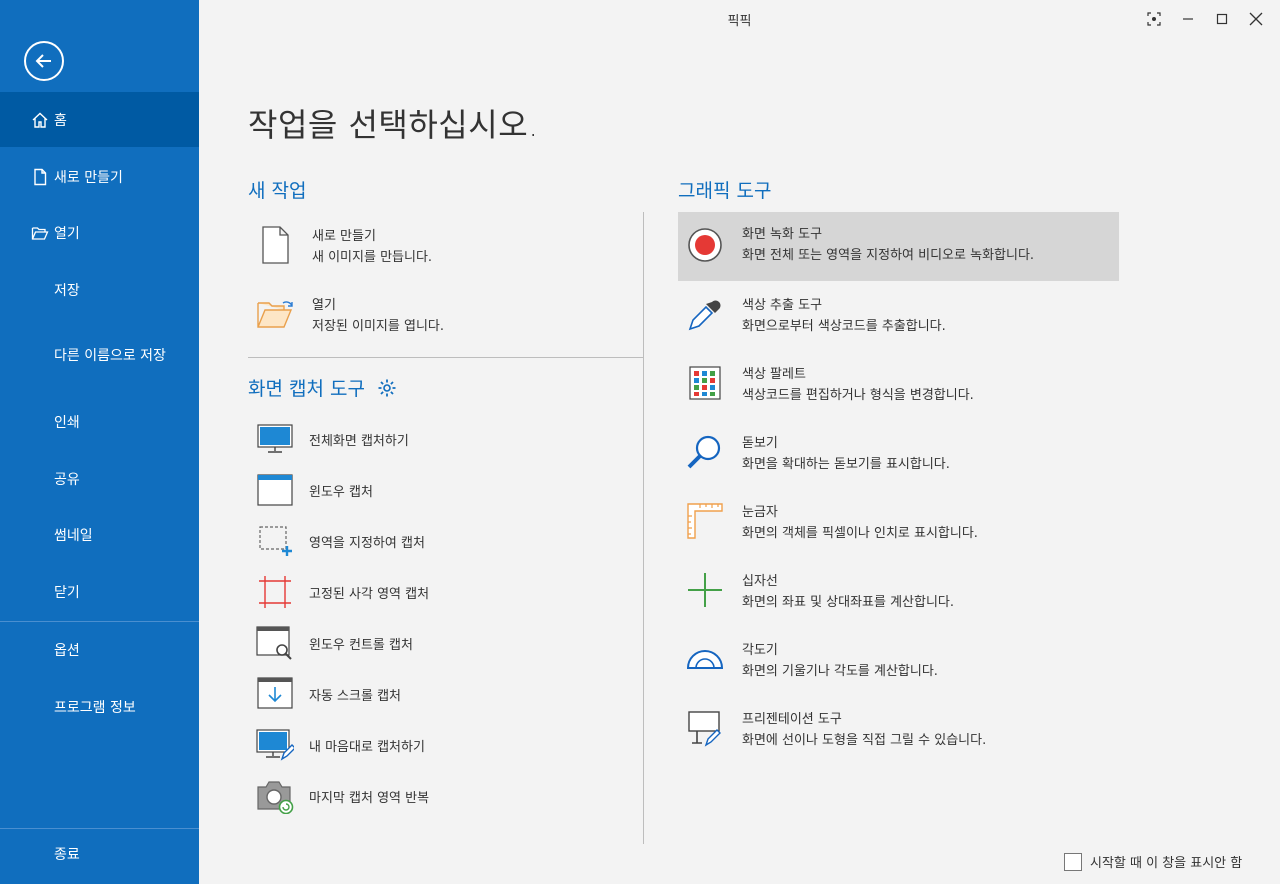 Image resolution: width=1280 pixels, height=884 pixels. What do you see at coordinates (1166, 863) in the screenshot?
I see `startup-checkbox-label: 시작할 때 이 창을 표시안 함` at bounding box center [1166, 863].